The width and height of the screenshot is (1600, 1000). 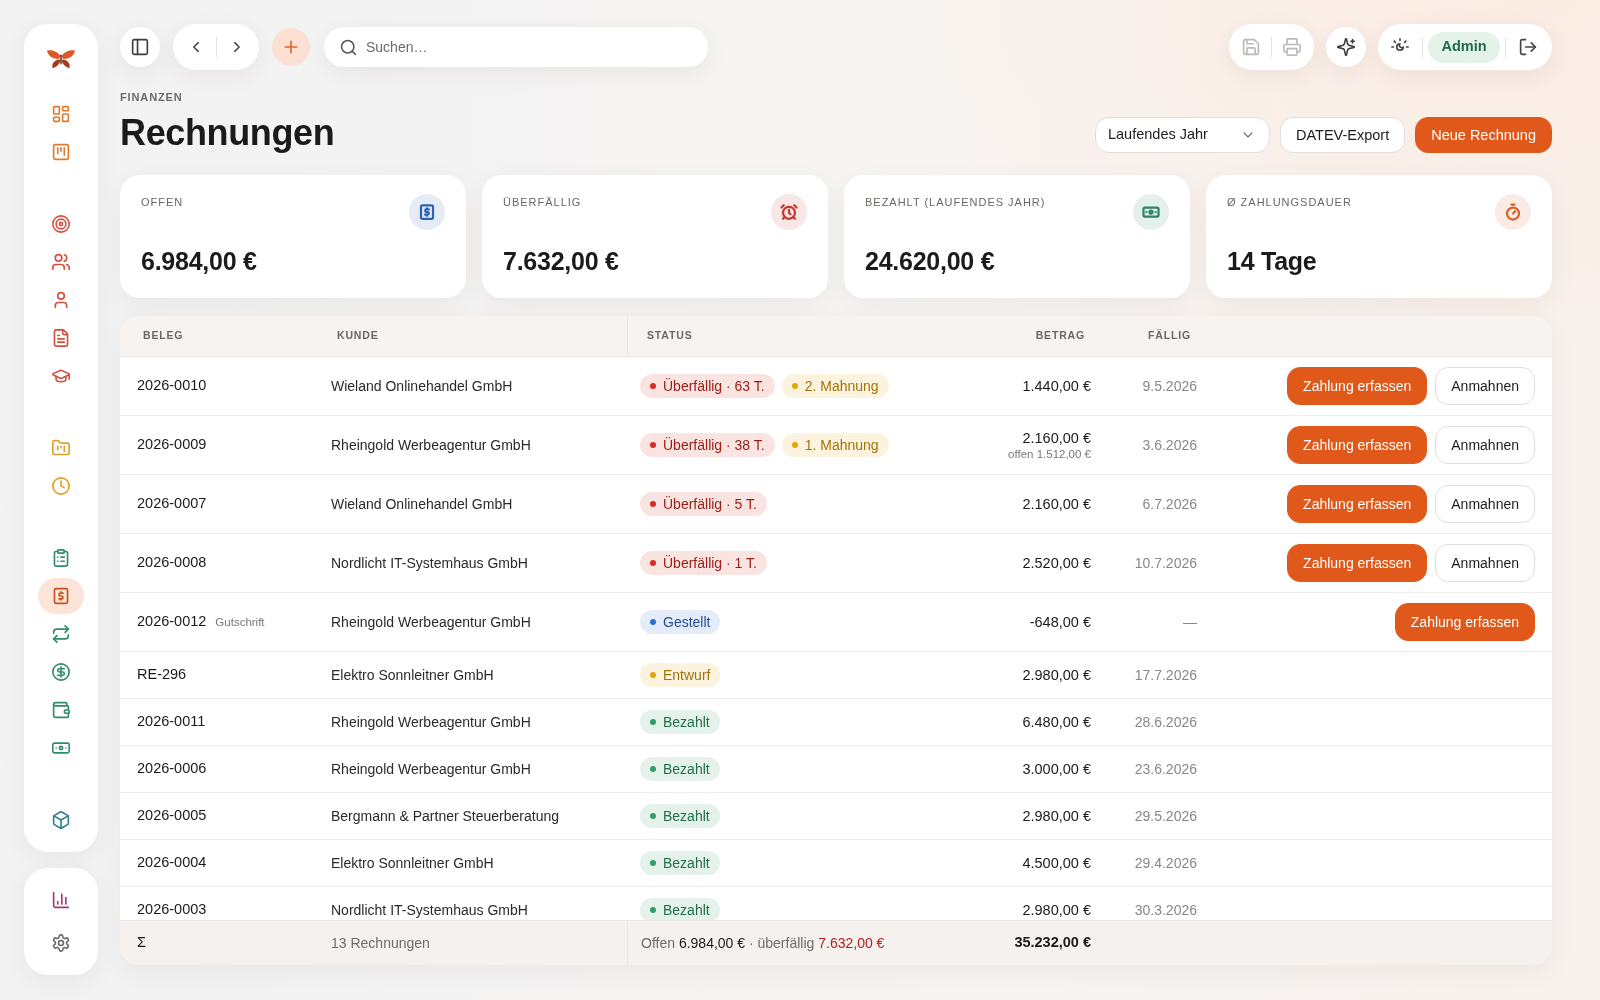 I want to click on dollar-document-icon, so click(x=427, y=212).